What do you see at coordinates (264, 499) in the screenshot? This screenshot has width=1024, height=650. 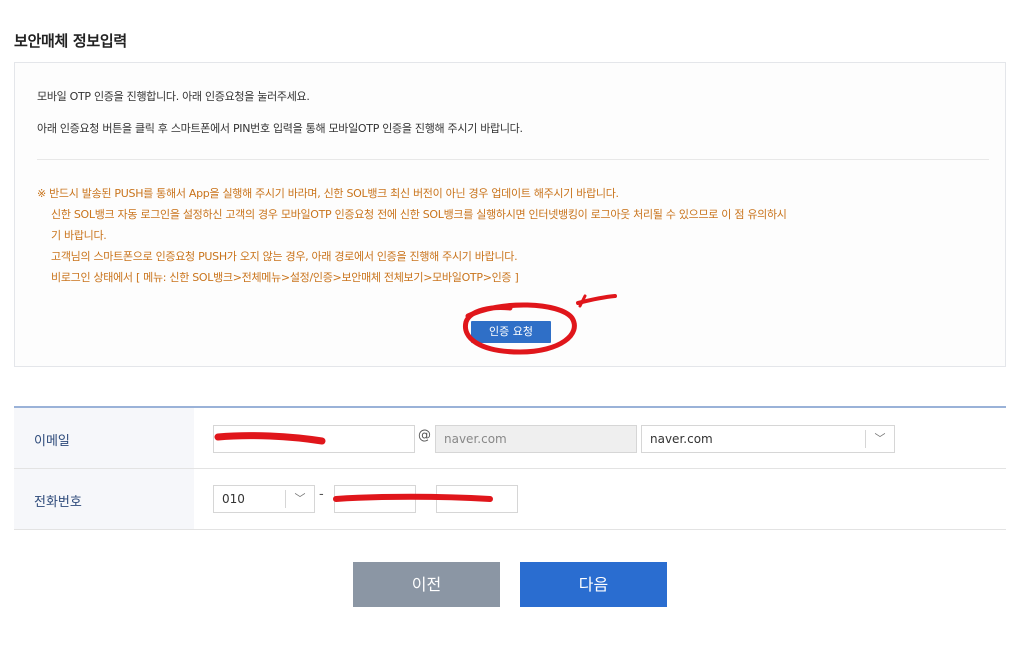 I see `phone-prefix-select: 010 ﹀` at bounding box center [264, 499].